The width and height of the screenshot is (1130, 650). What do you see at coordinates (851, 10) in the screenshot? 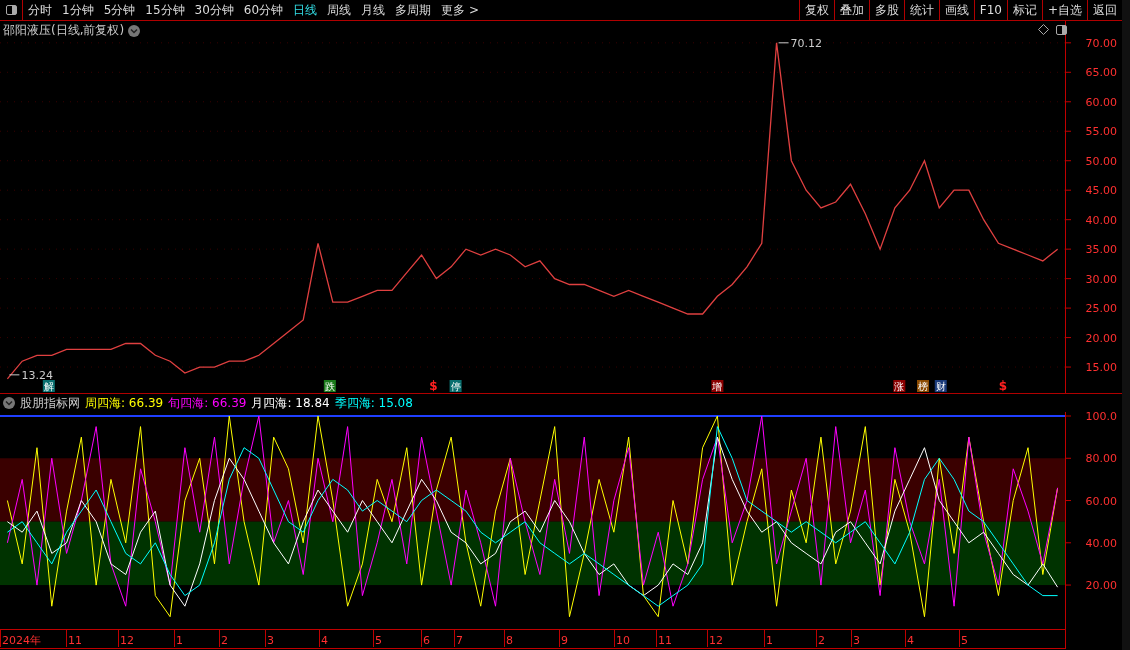
I see `toolbar-button: 叠加` at bounding box center [851, 10].